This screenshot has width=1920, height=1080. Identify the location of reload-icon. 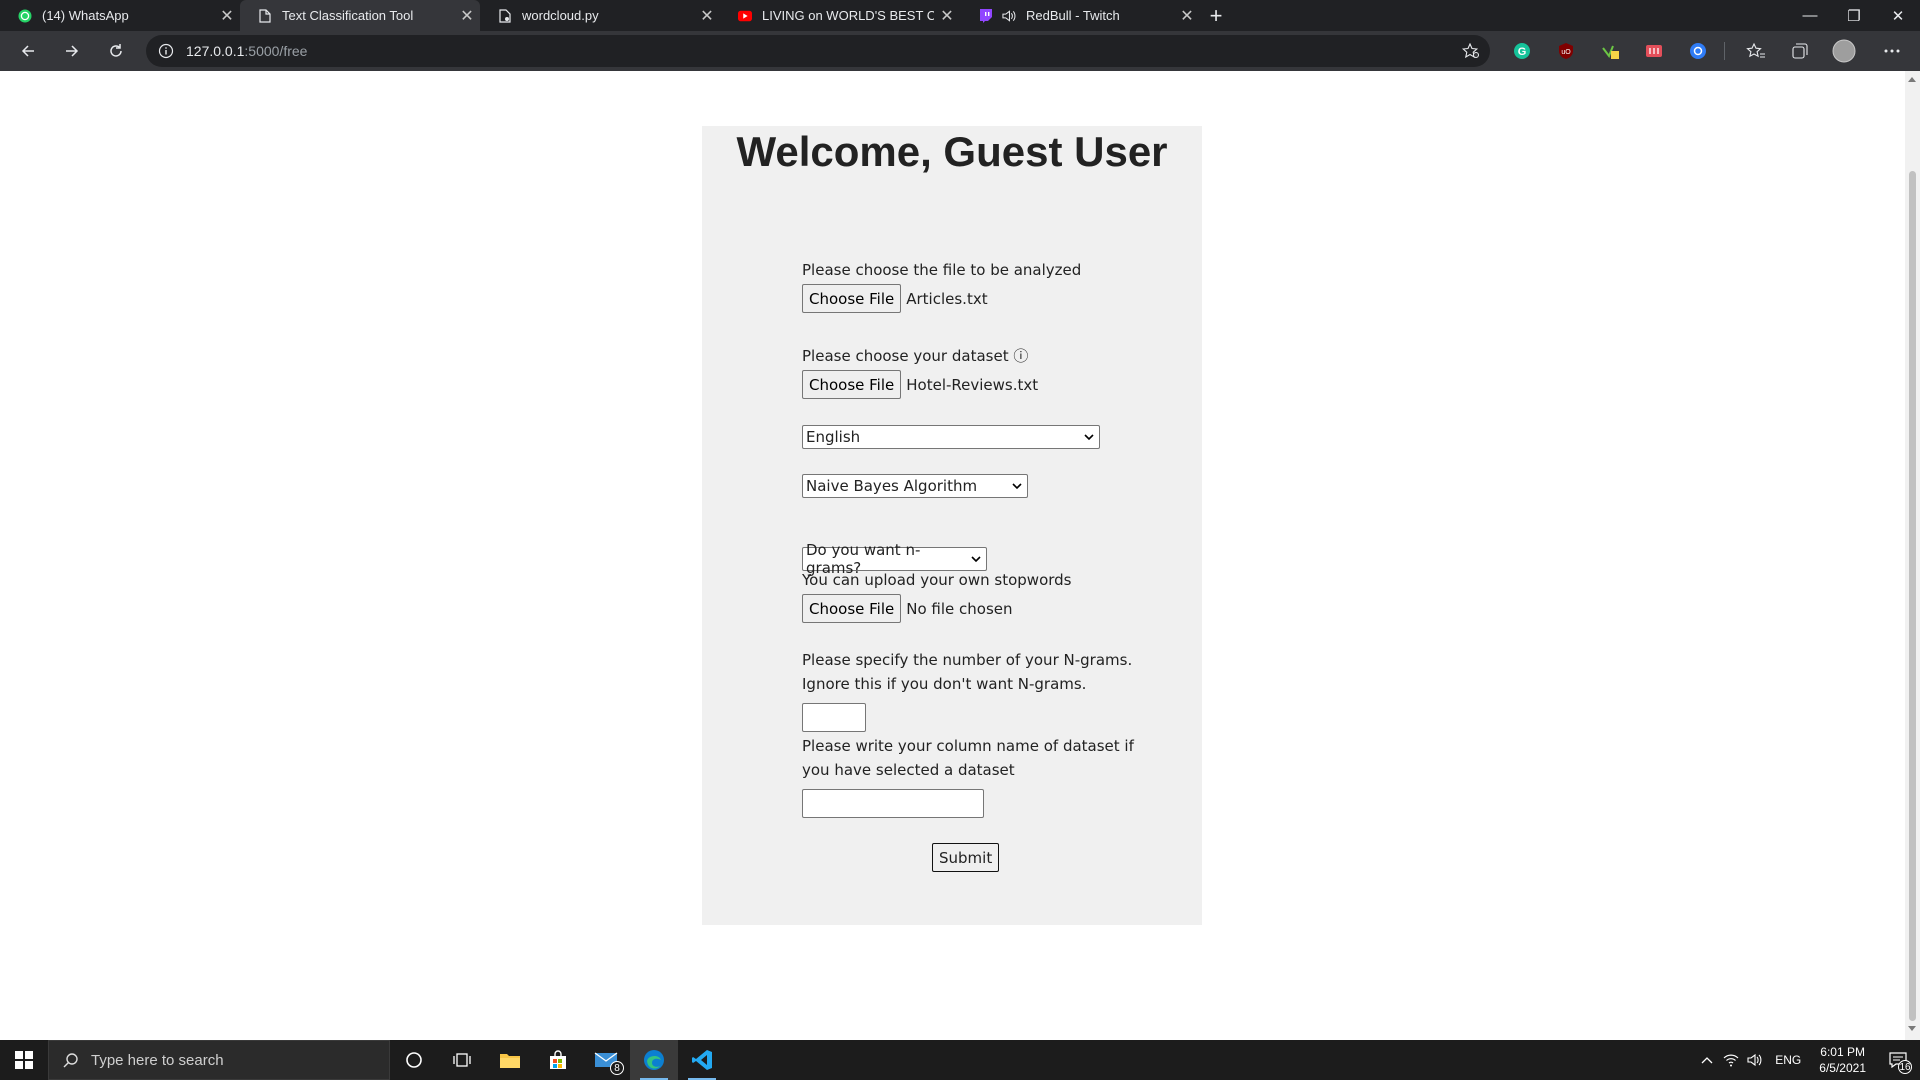
(116, 50).